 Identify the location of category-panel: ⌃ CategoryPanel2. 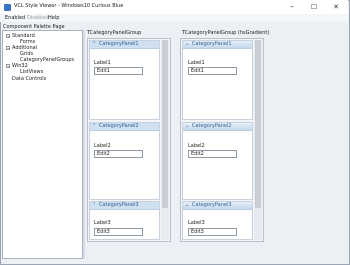
(124, 161).